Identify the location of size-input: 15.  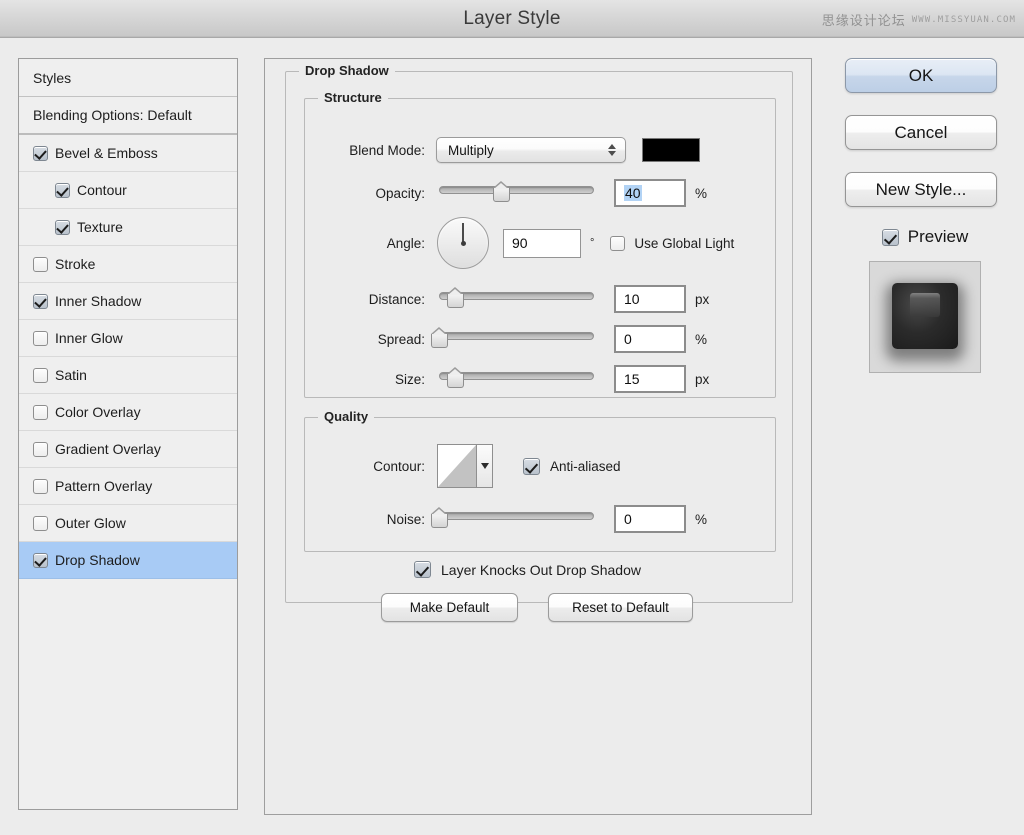
(650, 379).